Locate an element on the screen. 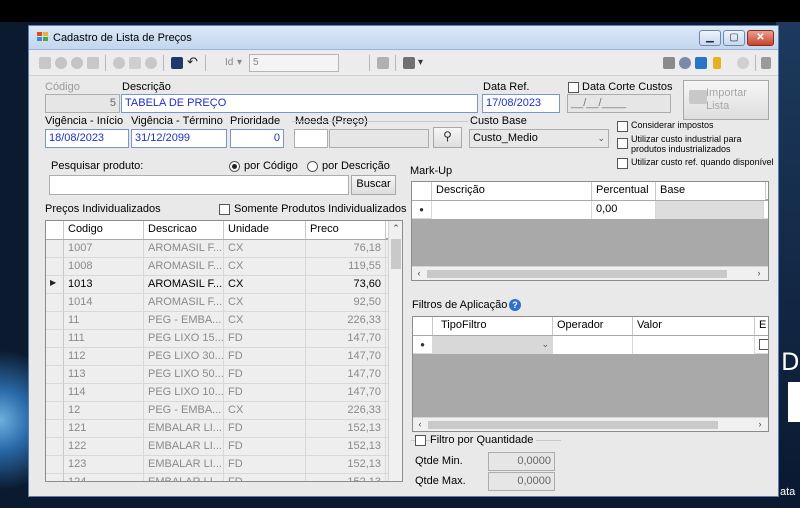 The width and height of the screenshot is (800, 508). calculator-icon is located at coordinates (383, 63).